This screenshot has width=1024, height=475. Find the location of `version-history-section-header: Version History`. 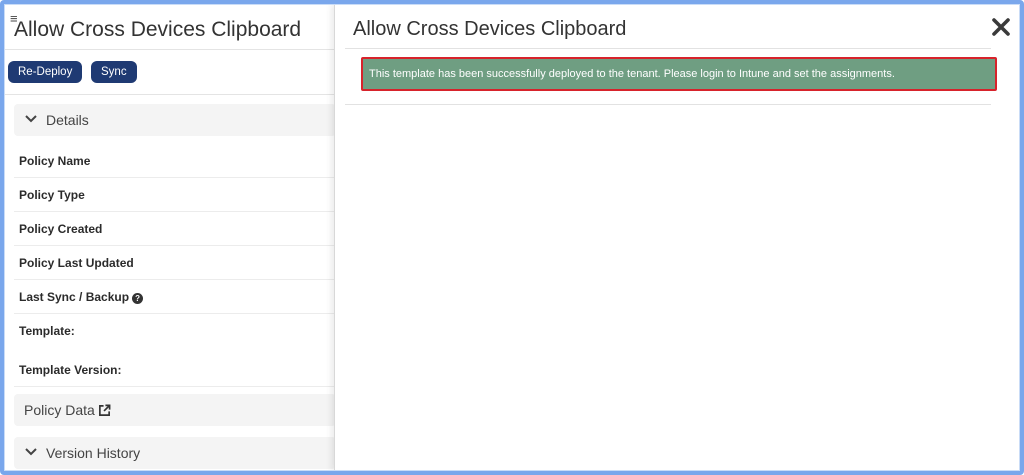

version-history-section-header: Version History is located at coordinates (174, 453).